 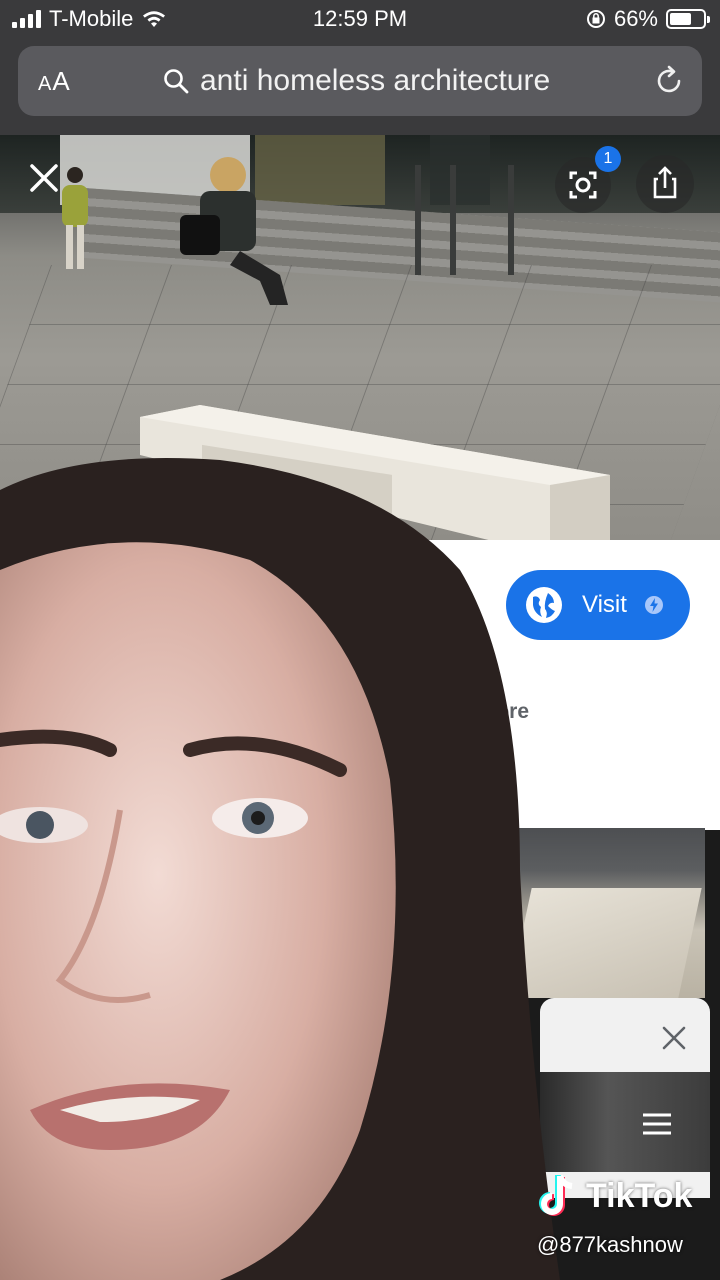 What do you see at coordinates (556, 1195) in the screenshot?
I see `tiktok-logo-icon` at bounding box center [556, 1195].